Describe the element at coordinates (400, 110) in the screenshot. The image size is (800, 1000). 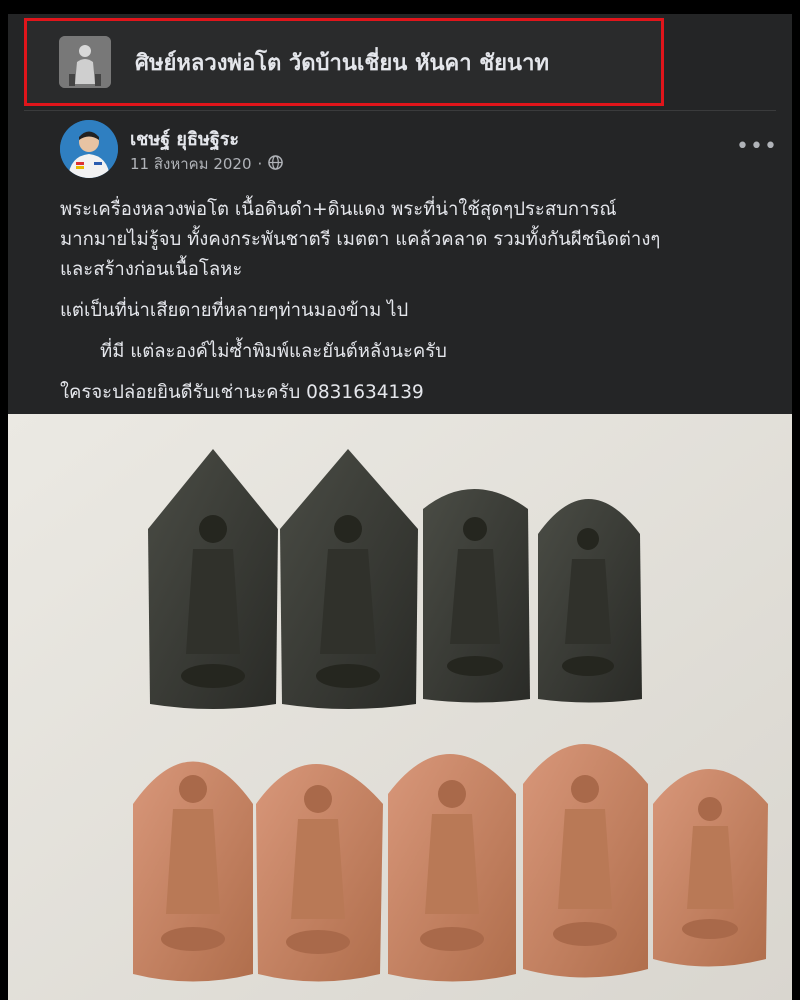
I see `divider` at that location.